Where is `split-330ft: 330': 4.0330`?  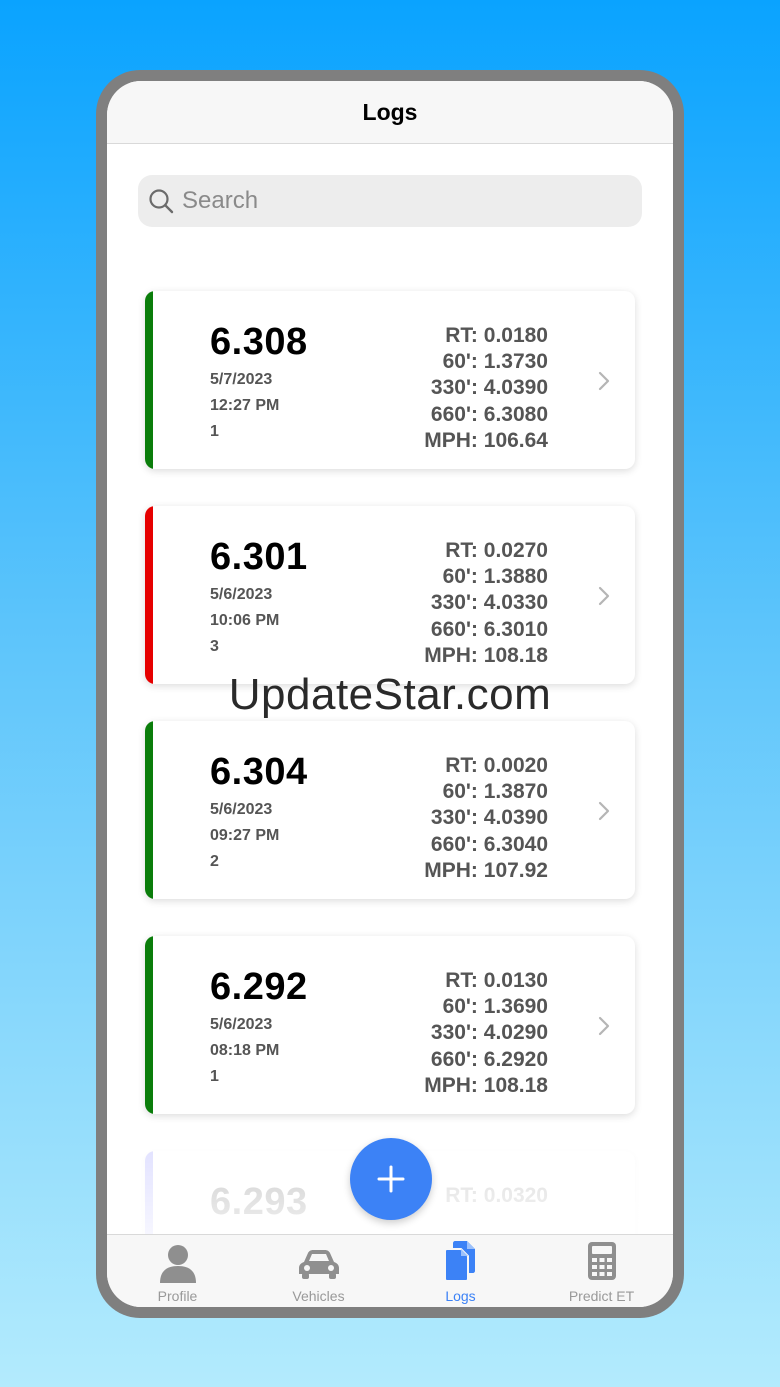
split-330ft: 330': 4.0330 is located at coordinates (489, 603).